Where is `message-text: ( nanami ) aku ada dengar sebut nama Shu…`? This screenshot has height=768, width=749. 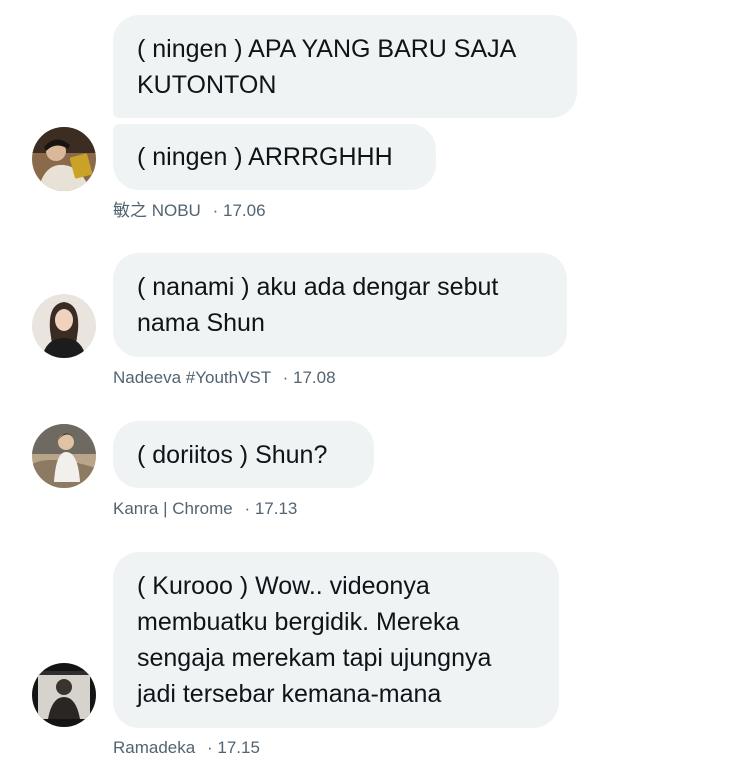 message-text: ( nanami ) aku ada dengar sebut nama Shu… is located at coordinates (321, 305).